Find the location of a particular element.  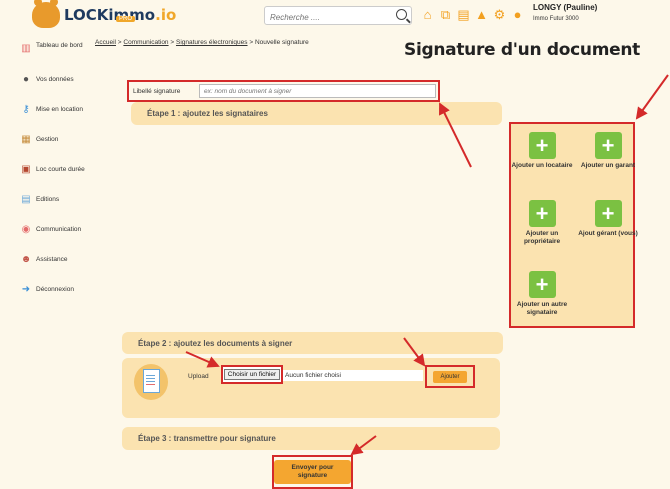

arrow-to-actions is located at coordinates (652, 97).